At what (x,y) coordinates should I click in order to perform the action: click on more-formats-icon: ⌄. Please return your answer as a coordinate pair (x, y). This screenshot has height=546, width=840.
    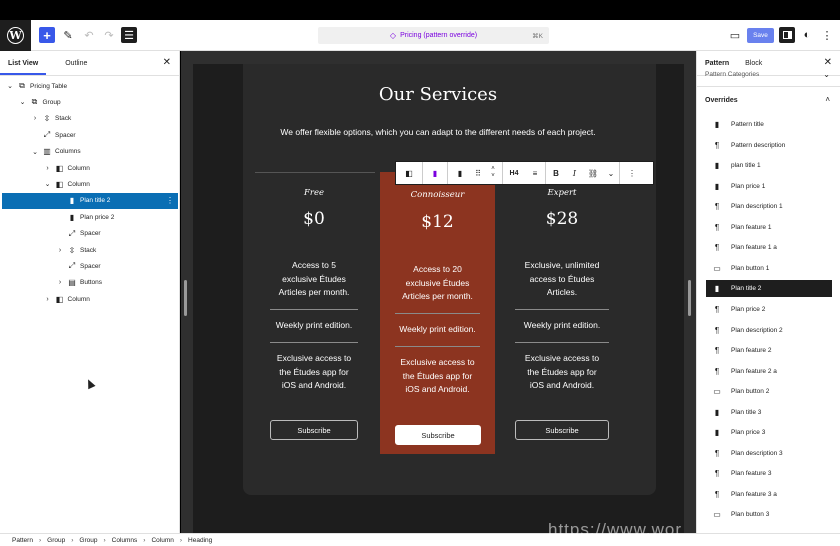
    Looking at the image, I should click on (611, 173).